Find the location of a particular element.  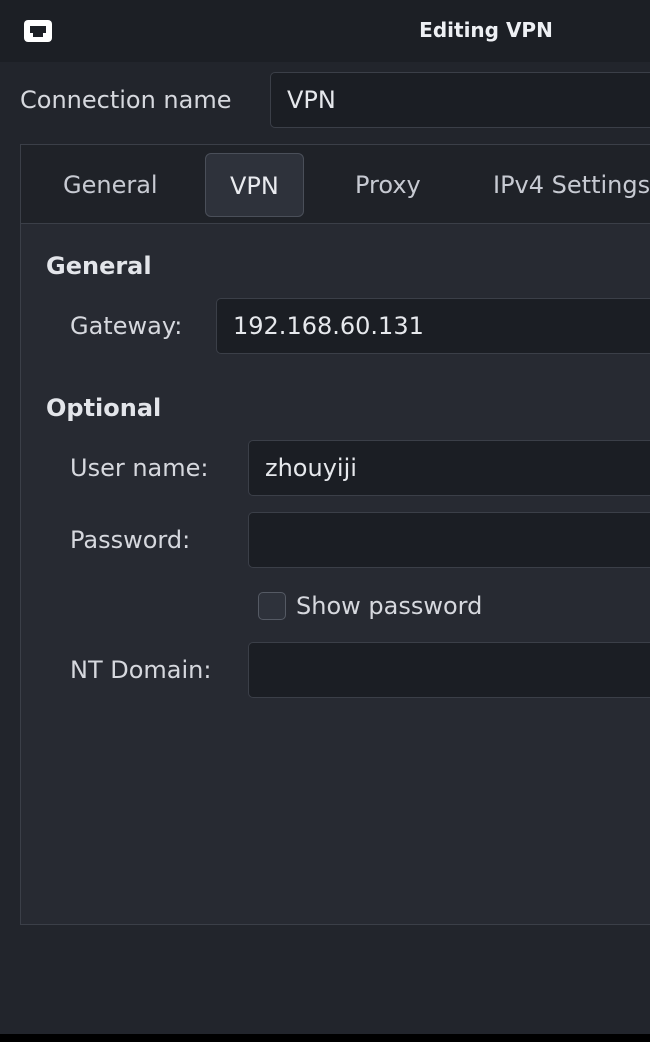

tab-proxy: Proxy is located at coordinates (388, 185).